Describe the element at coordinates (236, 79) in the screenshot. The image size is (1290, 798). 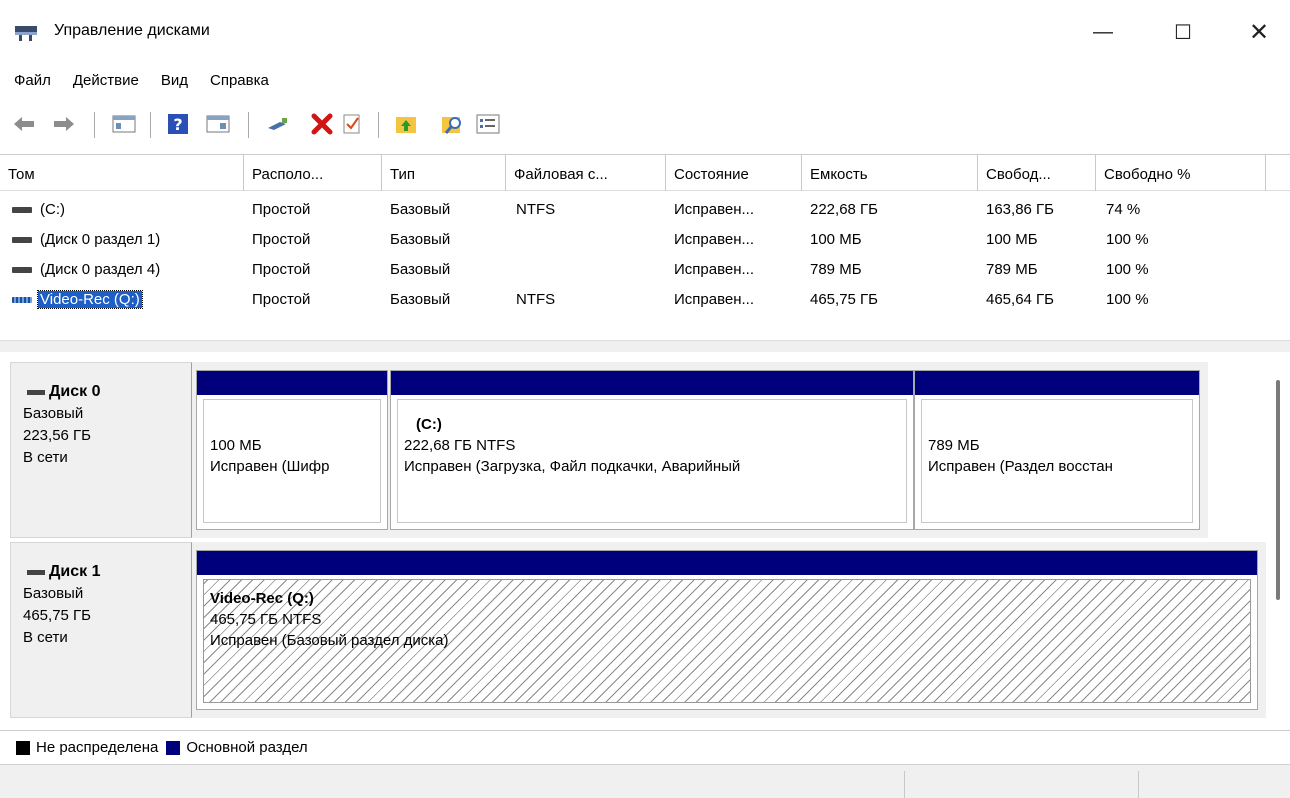
I see `menu-help: Справка` at that location.